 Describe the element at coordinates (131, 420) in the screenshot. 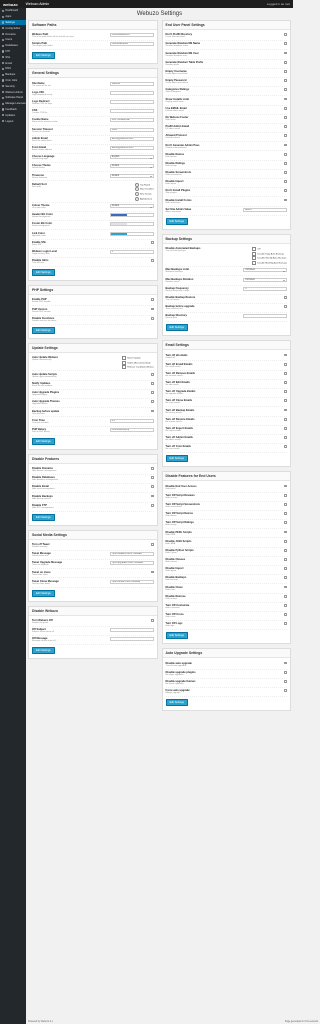

I see `setting-input: 0 0 * * *` at that location.